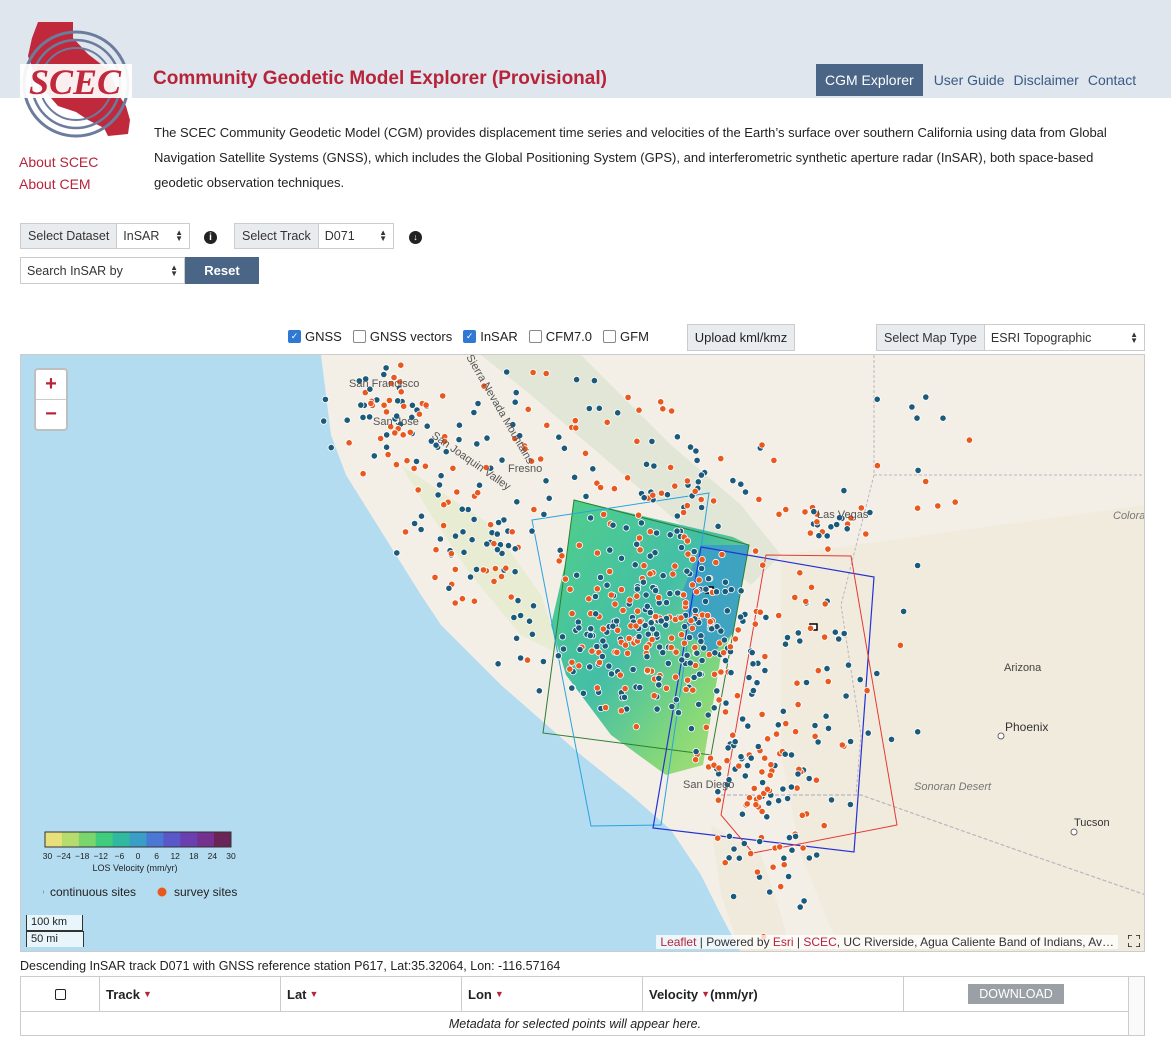  I want to click on reset-button: Reset, so click(222, 270).